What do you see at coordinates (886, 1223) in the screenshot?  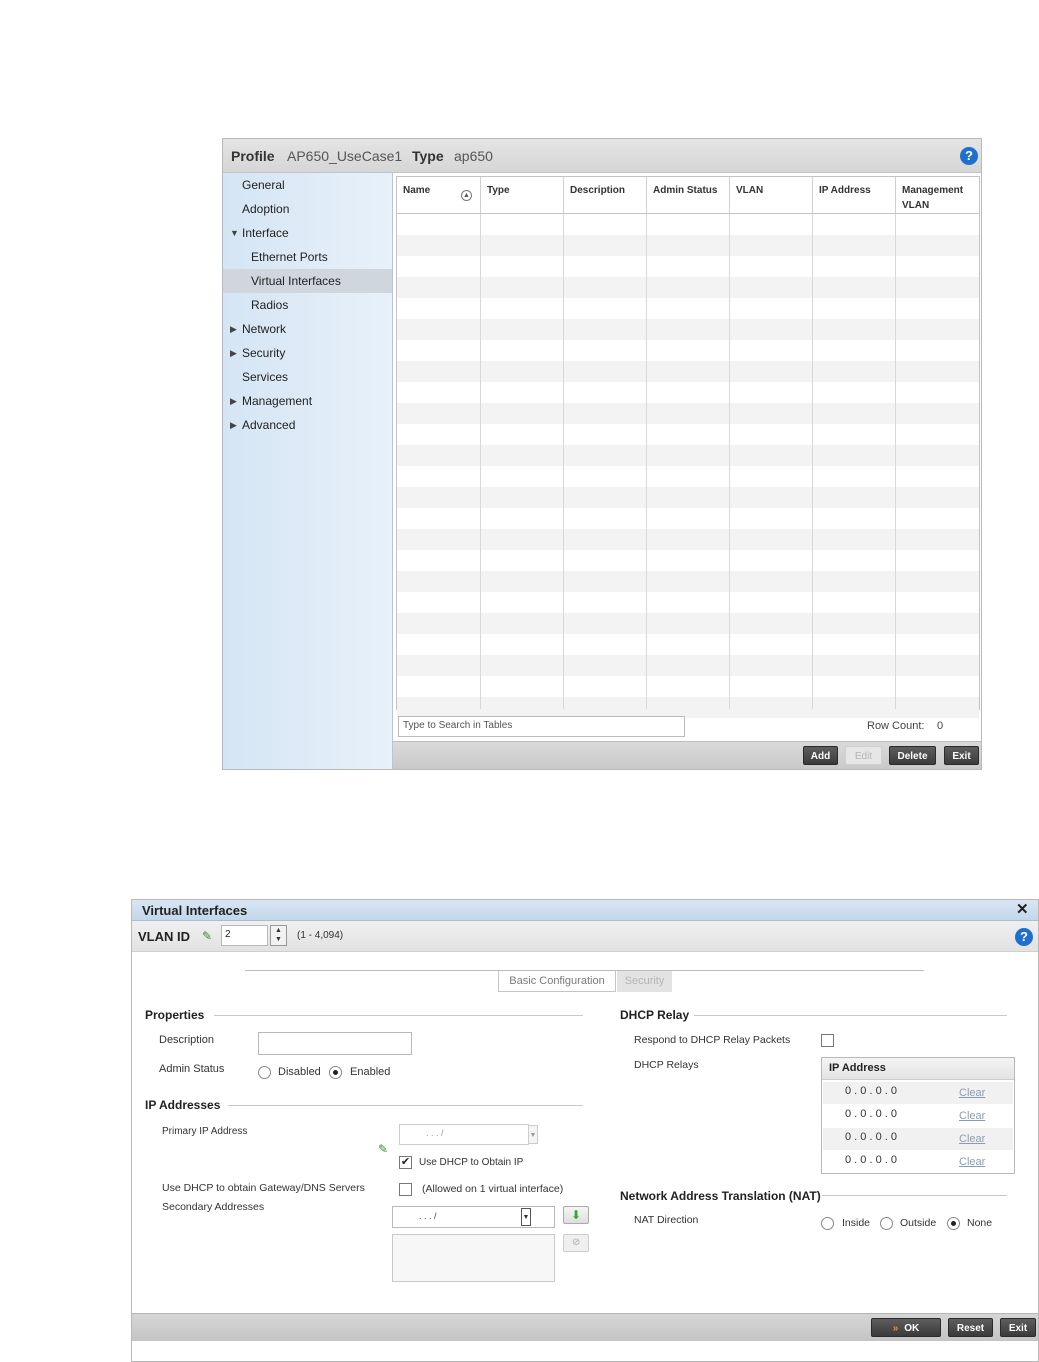 I see `nat-outside-radio` at bounding box center [886, 1223].